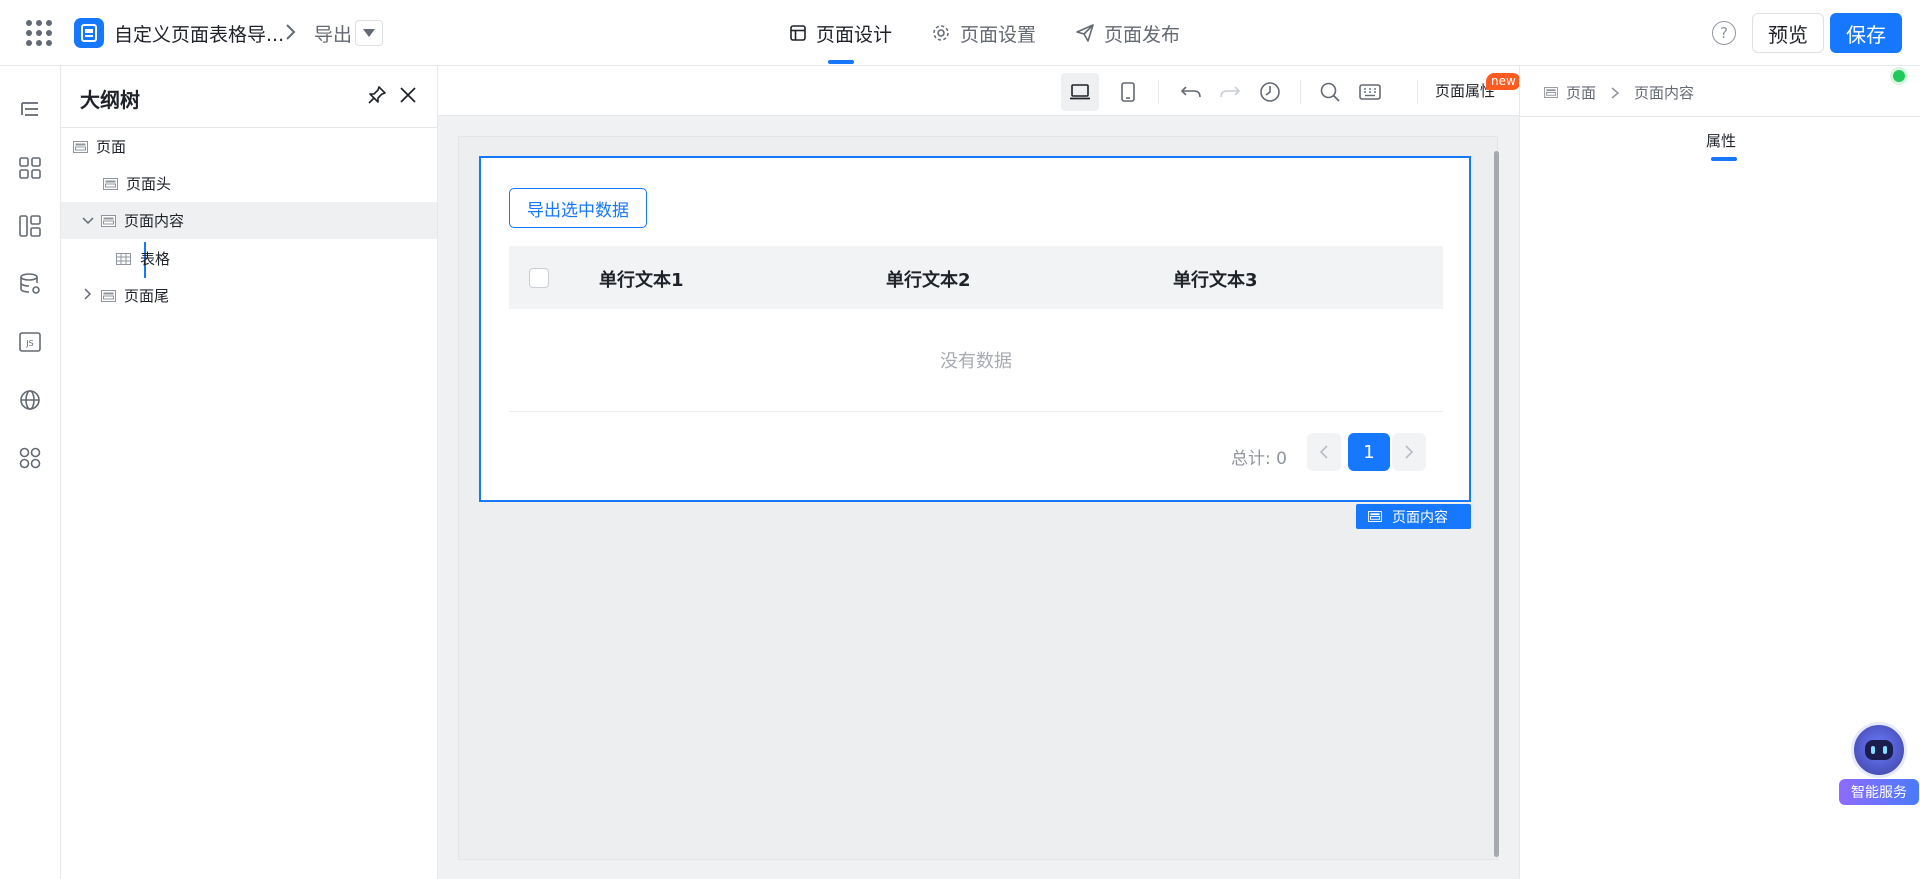 The width and height of the screenshot is (1920, 879). What do you see at coordinates (30, 400) in the screenshot?
I see `globe-icon` at bounding box center [30, 400].